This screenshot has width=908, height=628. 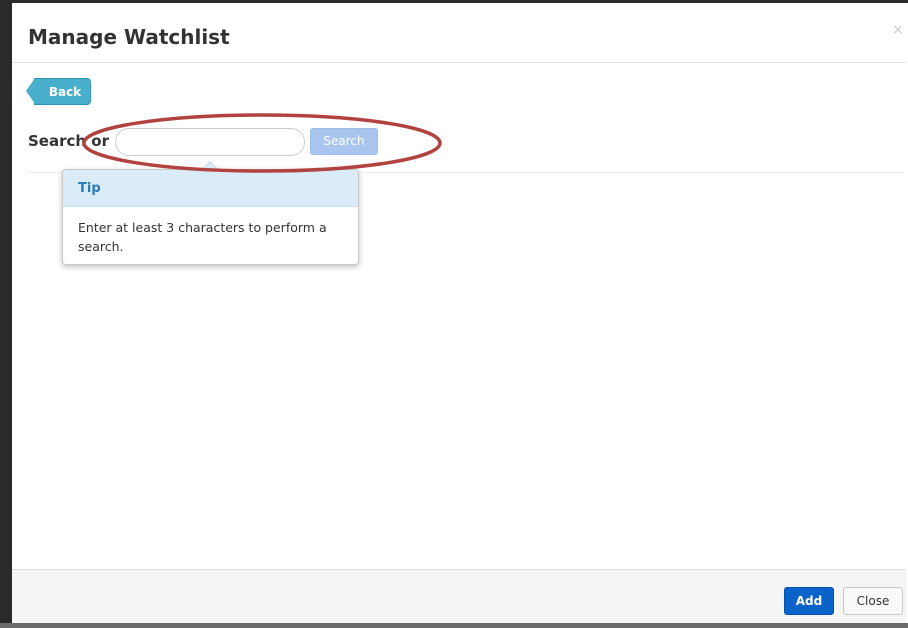 What do you see at coordinates (454, 625) in the screenshot?
I see `window-frame-bottom` at bounding box center [454, 625].